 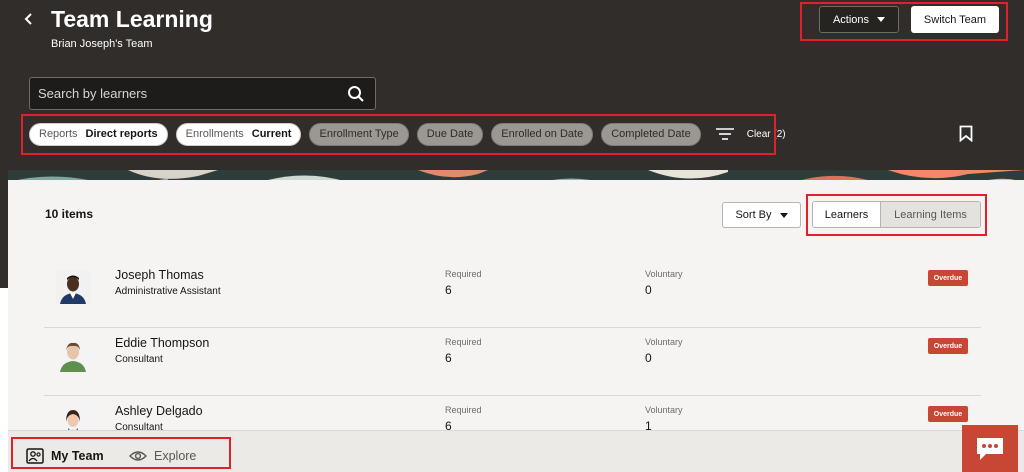 I want to click on page-title: Team Learning, so click(x=132, y=19).